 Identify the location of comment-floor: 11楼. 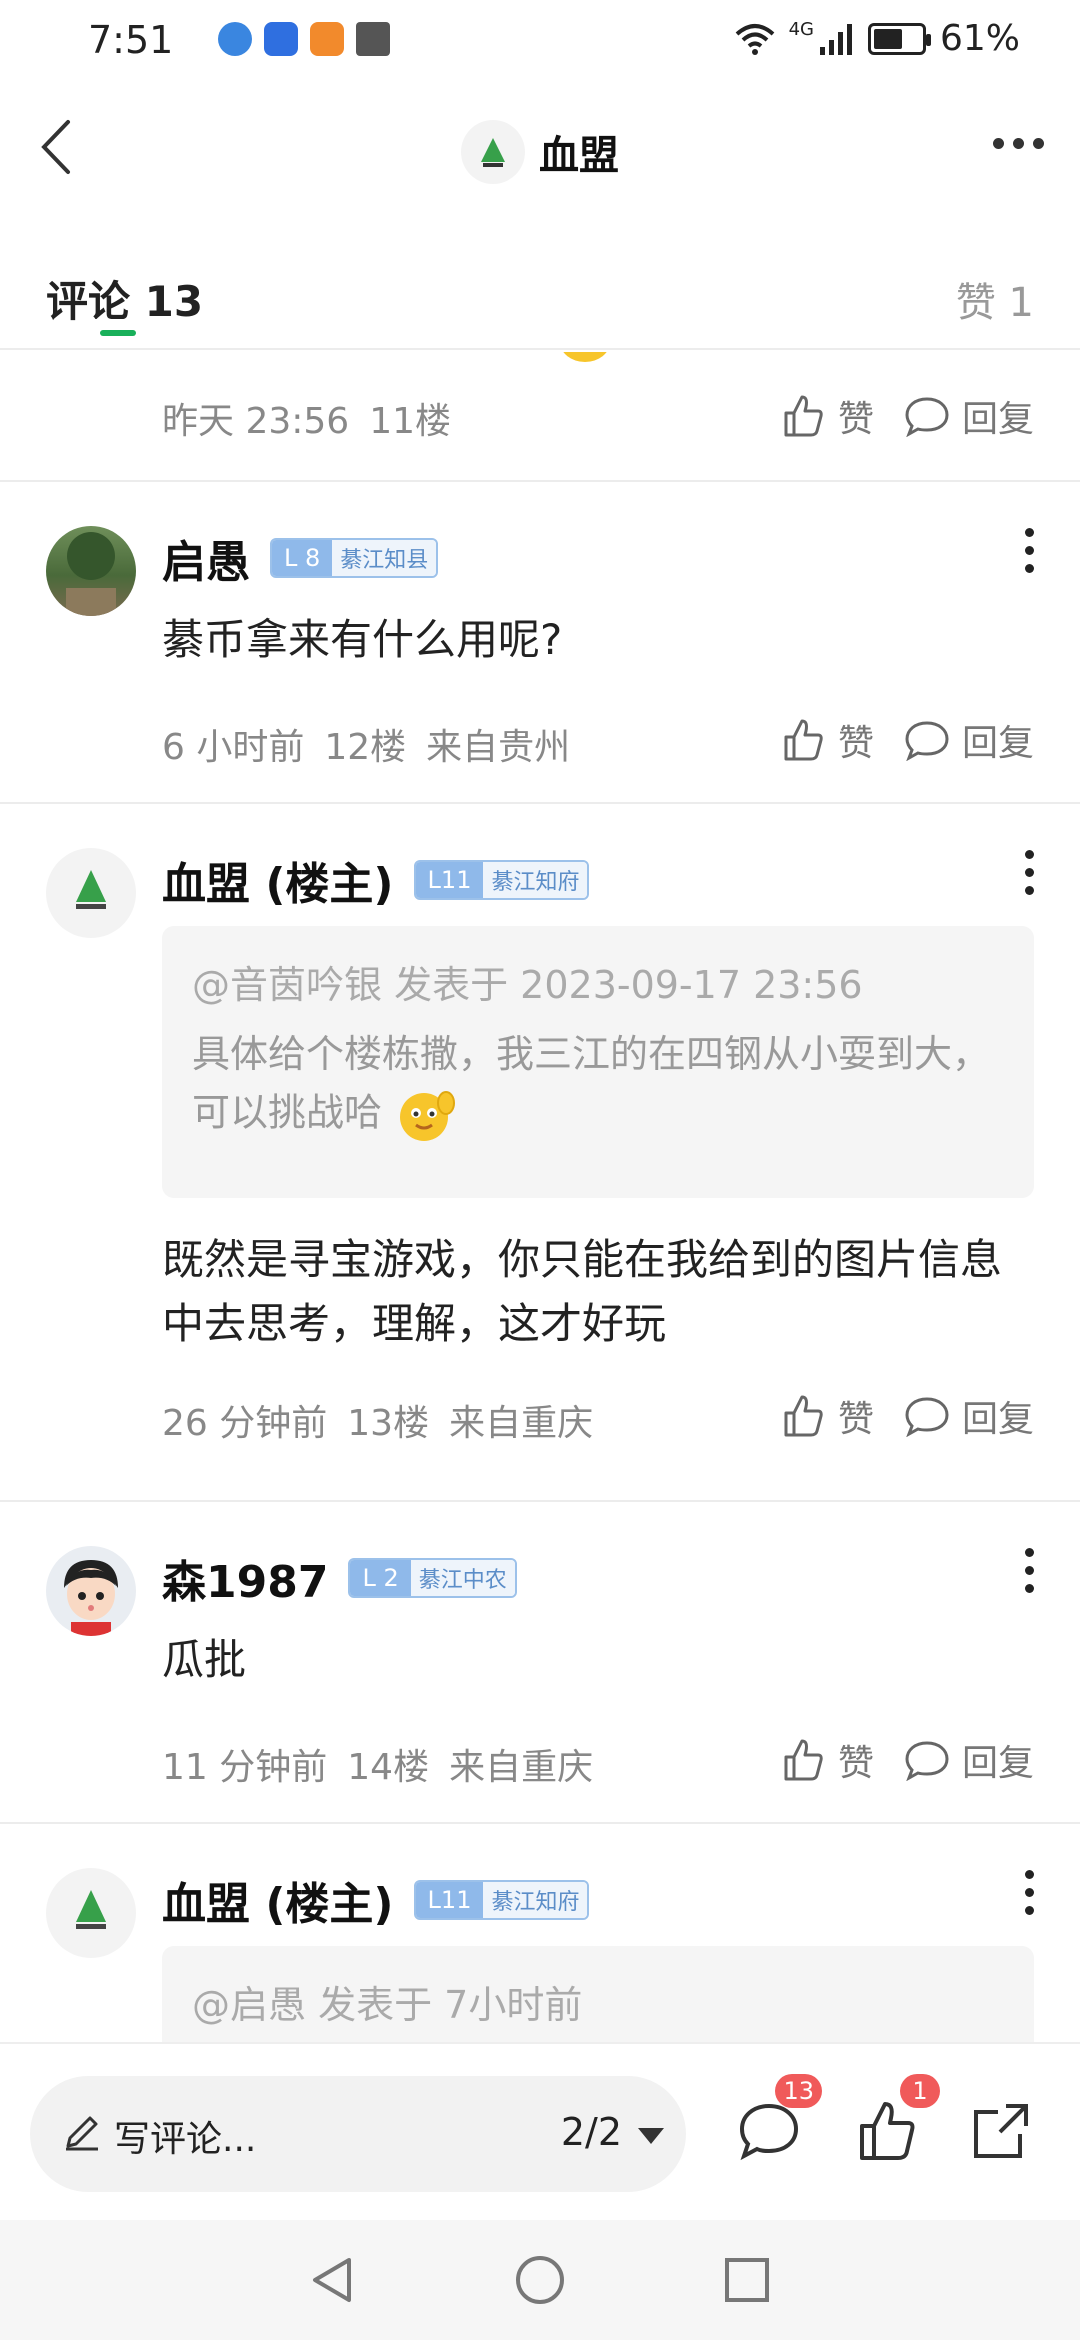
(410, 421).